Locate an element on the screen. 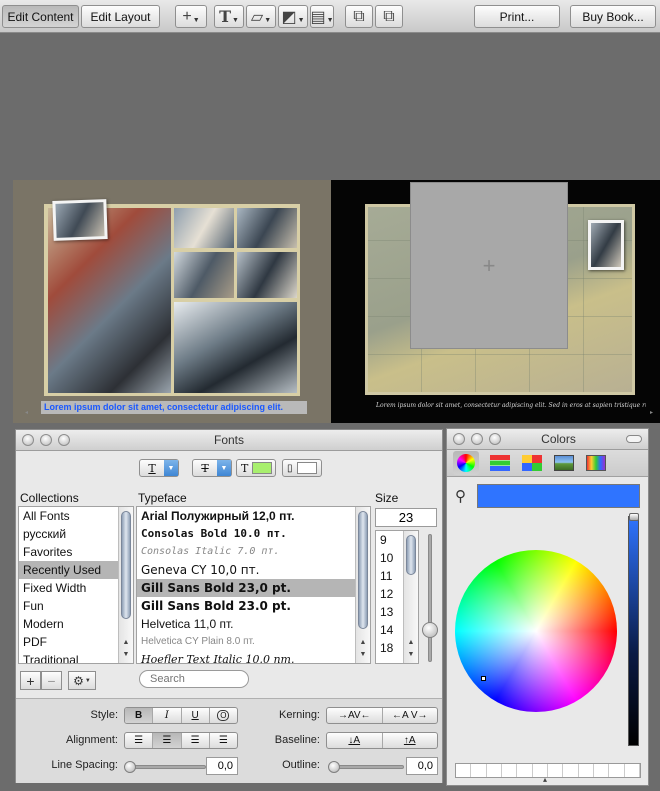 The image size is (660, 791). underline-button: U is located at coordinates (196, 715).